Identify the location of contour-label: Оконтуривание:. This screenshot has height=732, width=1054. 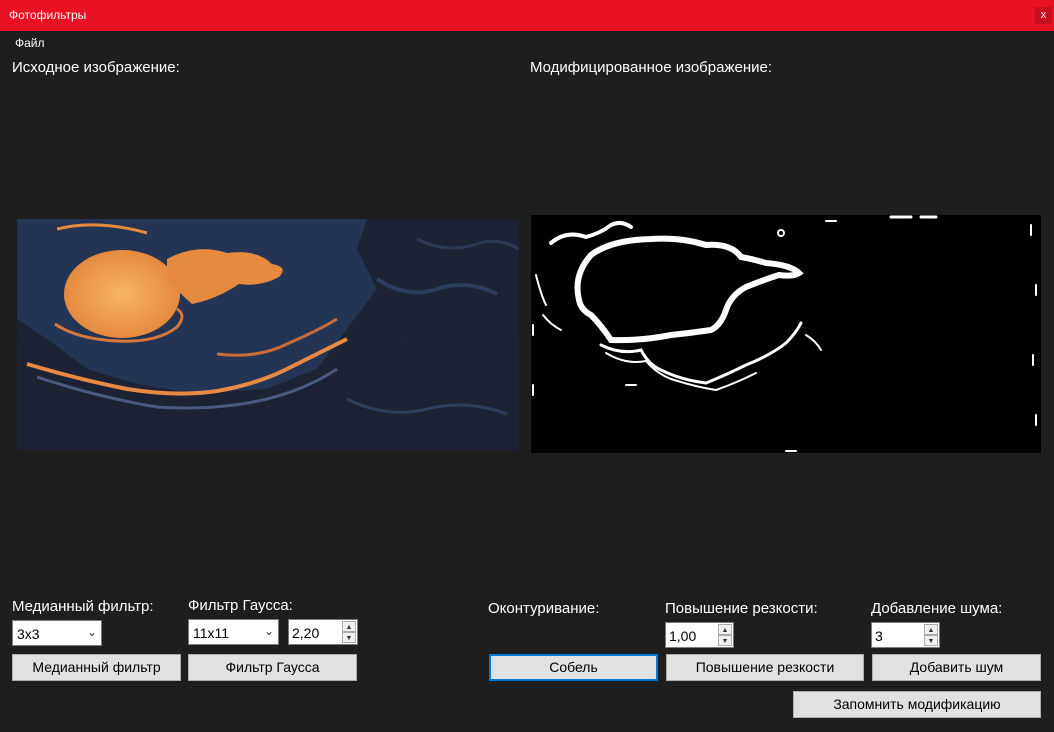
(544, 608).